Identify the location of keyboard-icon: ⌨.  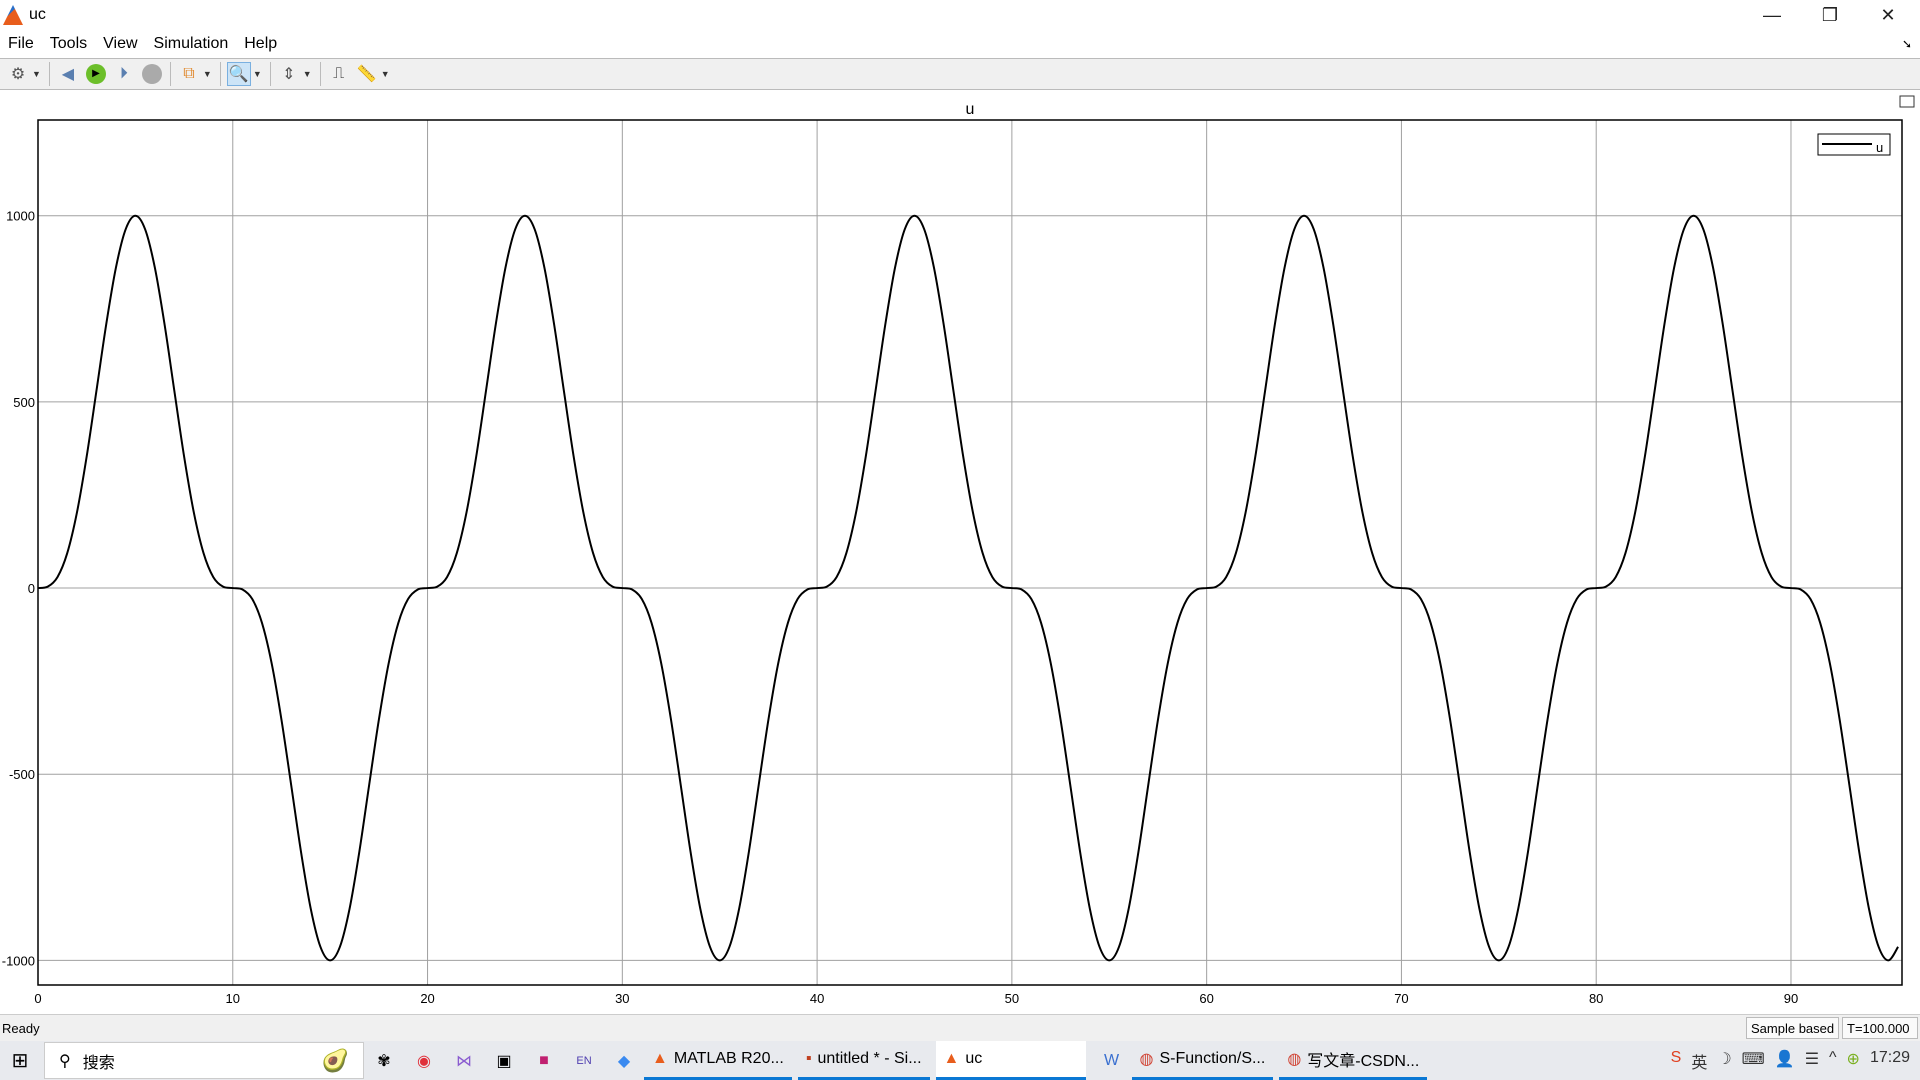
(1753, 1061).